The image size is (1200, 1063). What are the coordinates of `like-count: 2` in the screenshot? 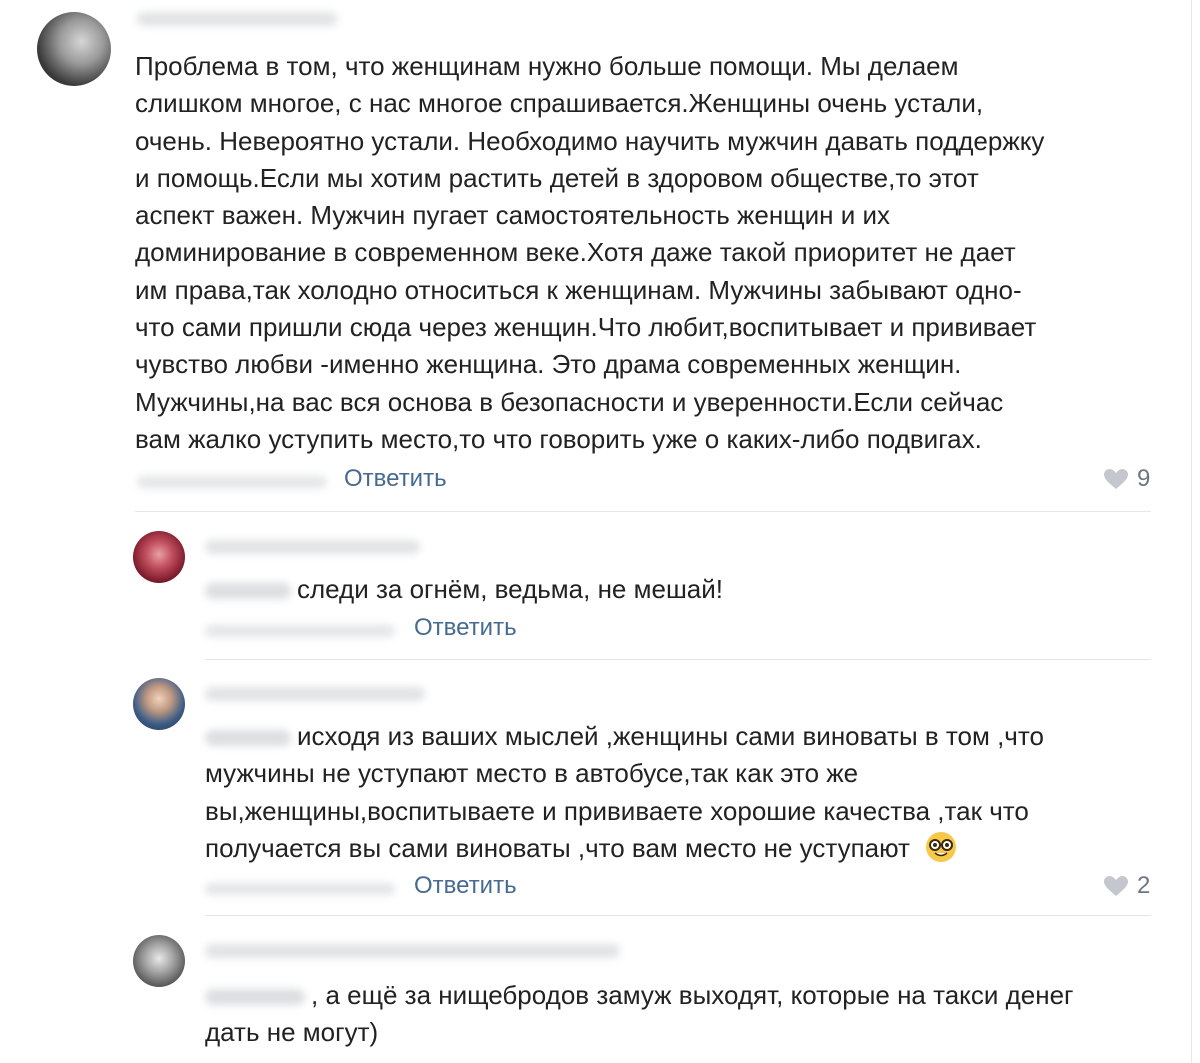 It's located at (1144, 885).